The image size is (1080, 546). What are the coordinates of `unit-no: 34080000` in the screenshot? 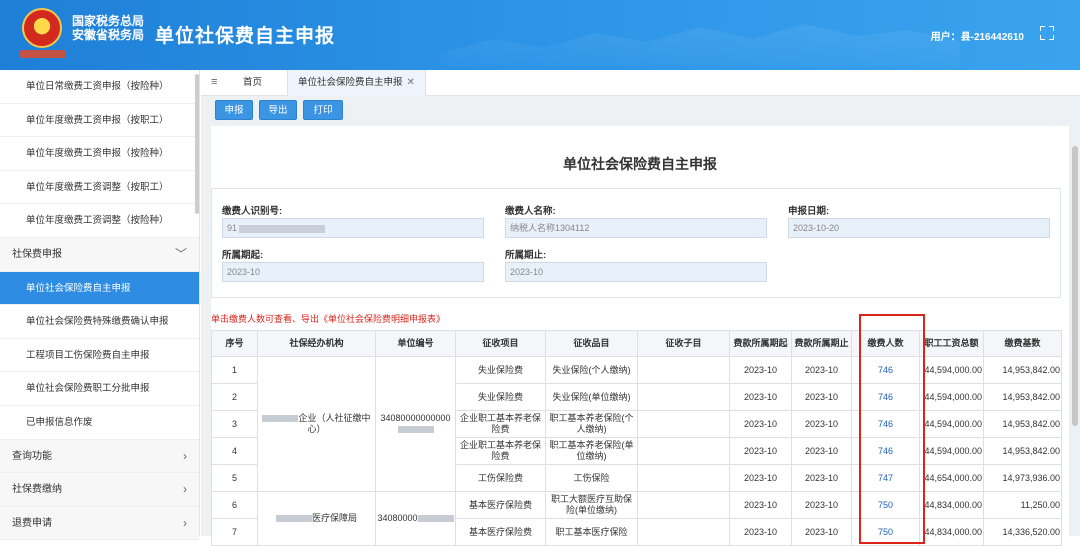 It's located at (397, 518).